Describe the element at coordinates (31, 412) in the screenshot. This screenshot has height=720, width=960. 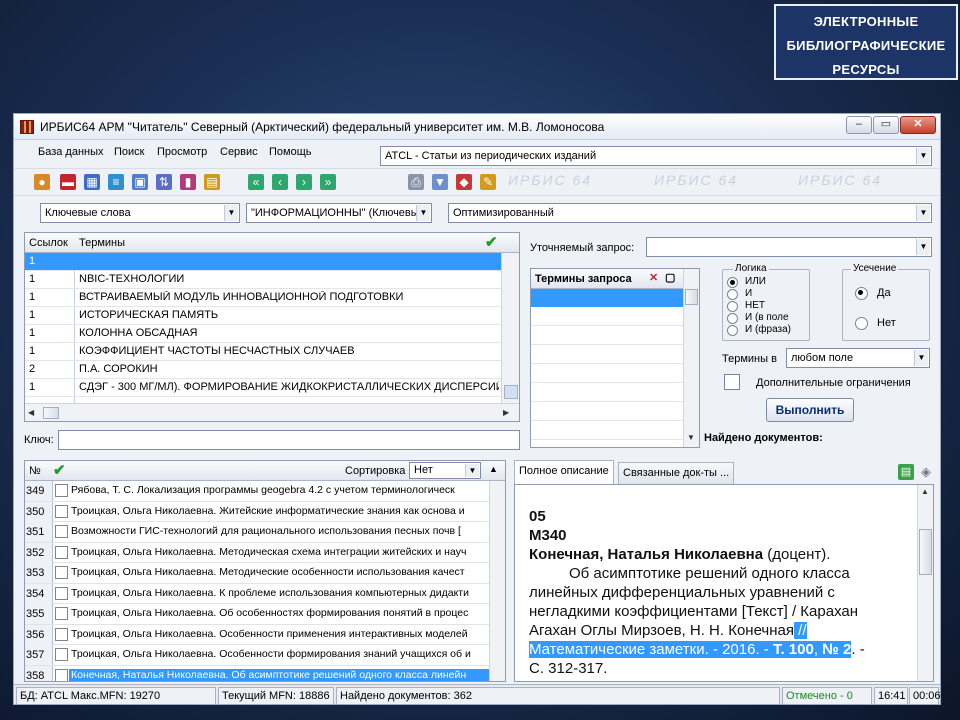
I see `scroll-left-icon: ◀` at that location.